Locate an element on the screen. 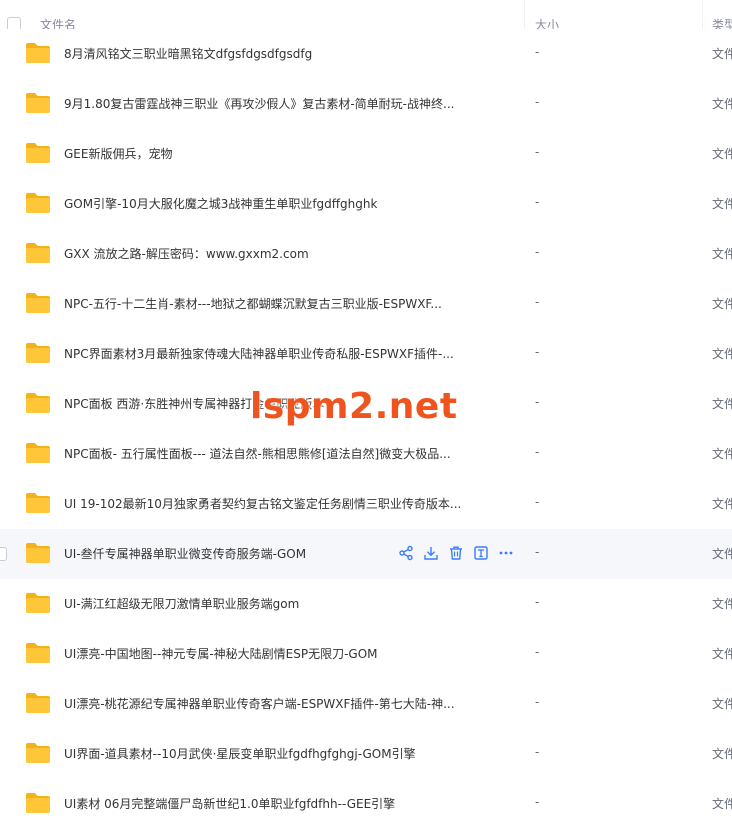  table-row: GOM引擎-10月大服化魔之城3战神重生单职业fgdffghghk - 文件 is located at coordinates (366, 204).